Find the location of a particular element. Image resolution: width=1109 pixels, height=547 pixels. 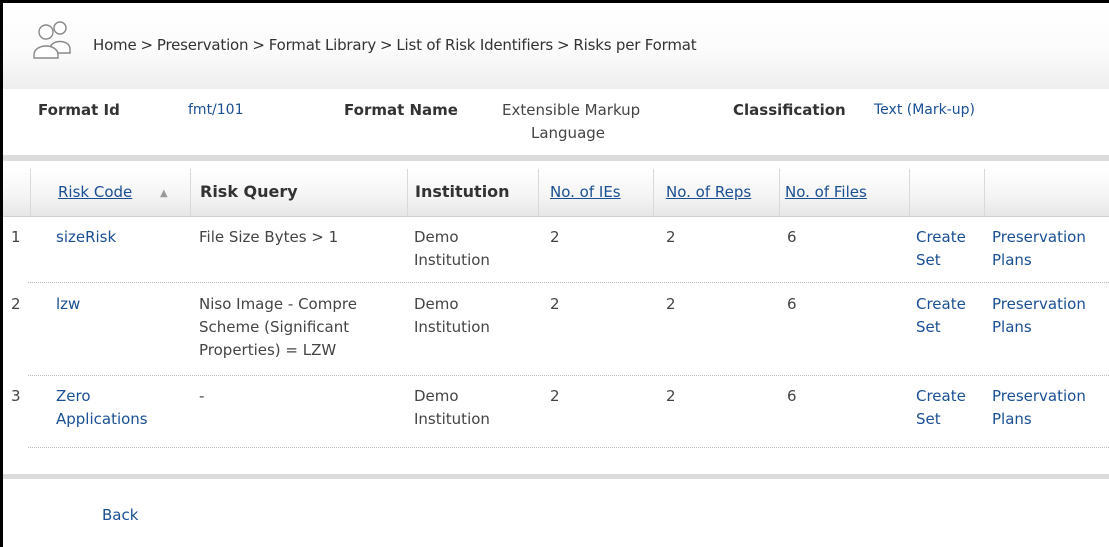

risk-code-link: Applications is located at coordinates (102, 419).